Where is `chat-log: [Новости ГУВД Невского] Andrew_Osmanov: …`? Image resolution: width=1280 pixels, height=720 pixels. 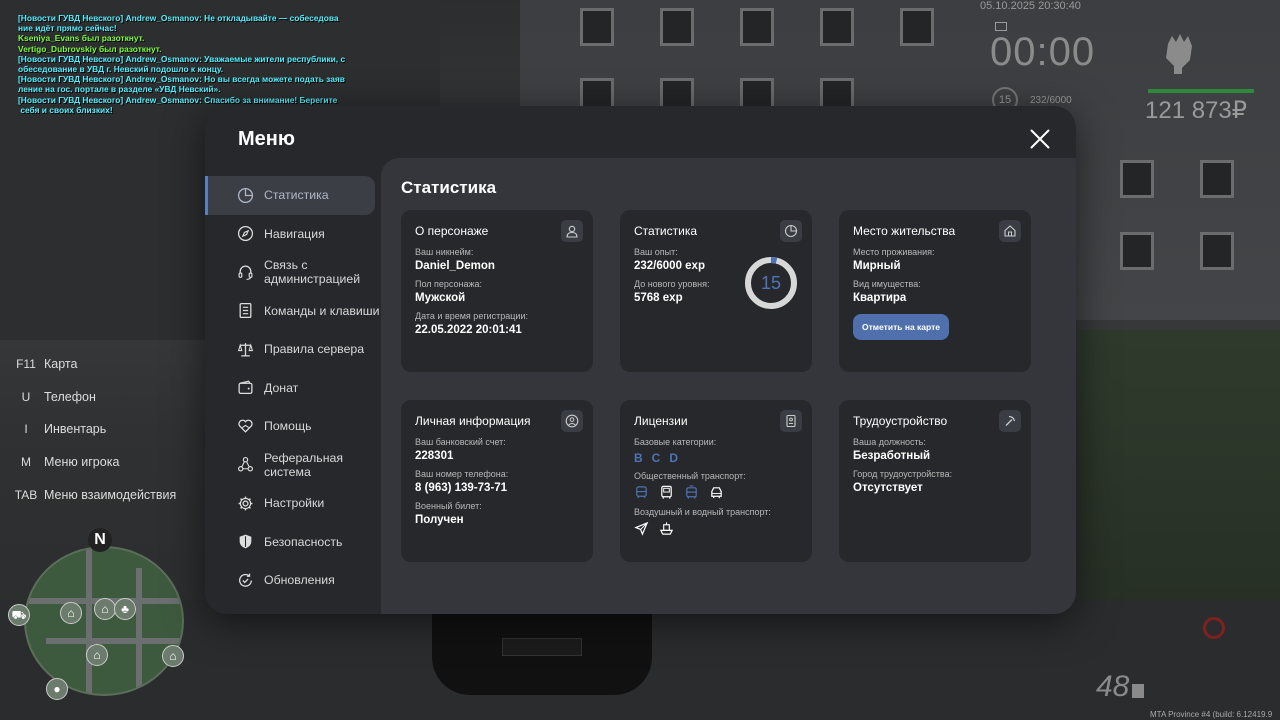 chat-log: [Новости ГУВД Невского] Andrew_Osmanov: … is located at coordinates (183, 64).